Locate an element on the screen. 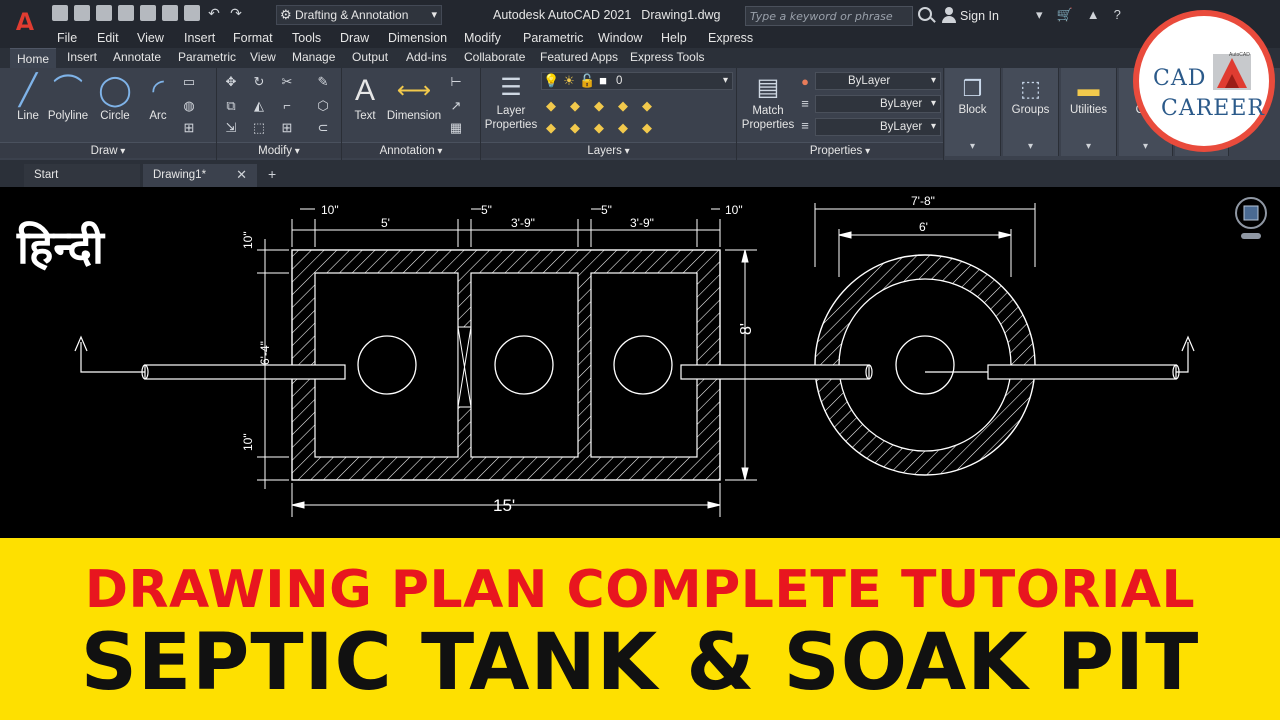  color-dropdown: ByLayer is located at coordinates (878, 81).